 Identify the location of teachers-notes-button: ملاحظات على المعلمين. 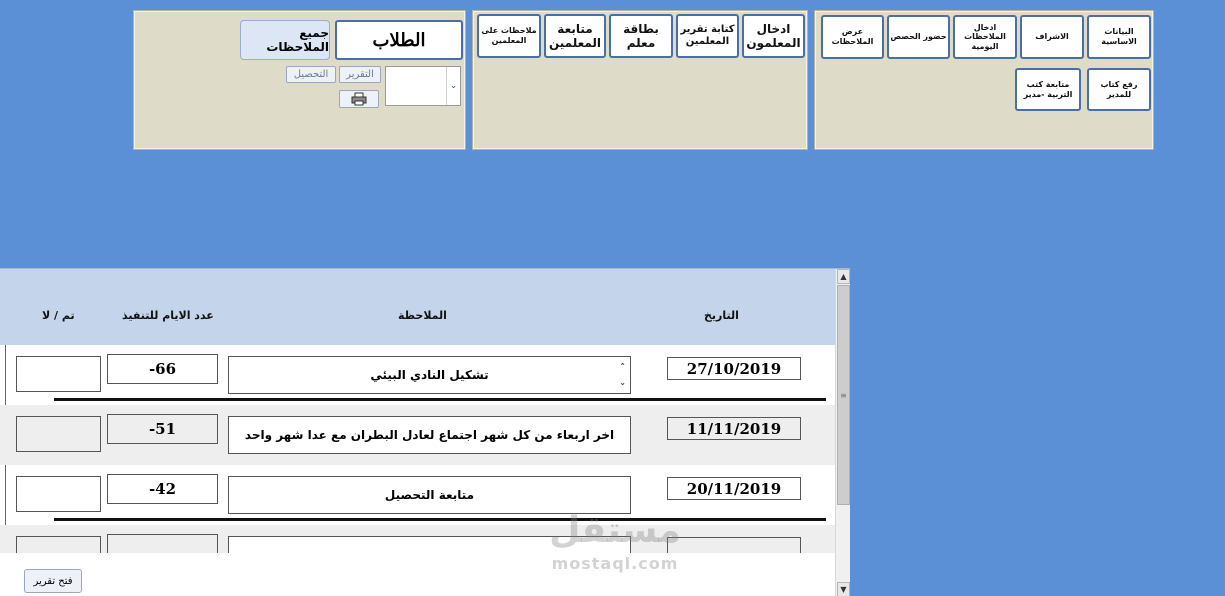
(509, 36).